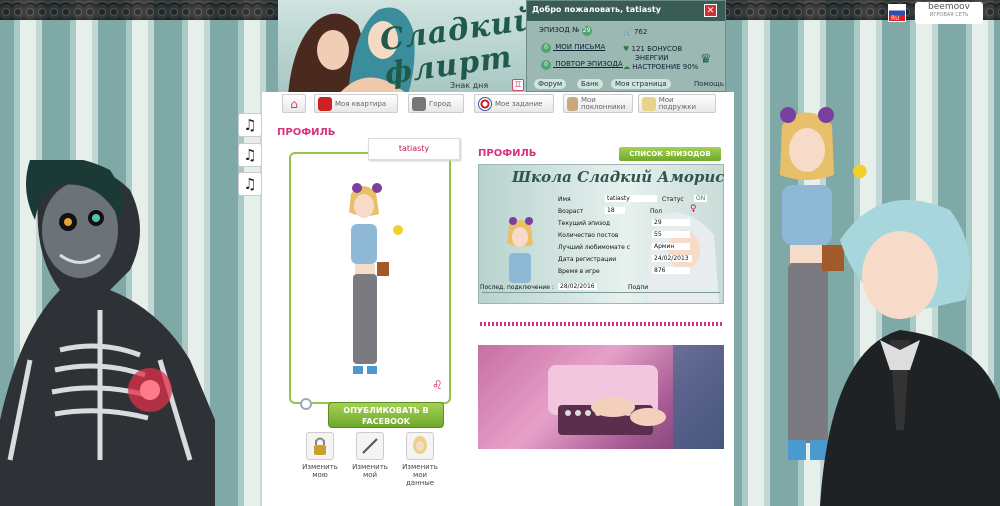  What do you see at coordinates (584, 223) in the screenshot?
I see `field-label: Текущий эпизод` at bounding box center [584, 223].